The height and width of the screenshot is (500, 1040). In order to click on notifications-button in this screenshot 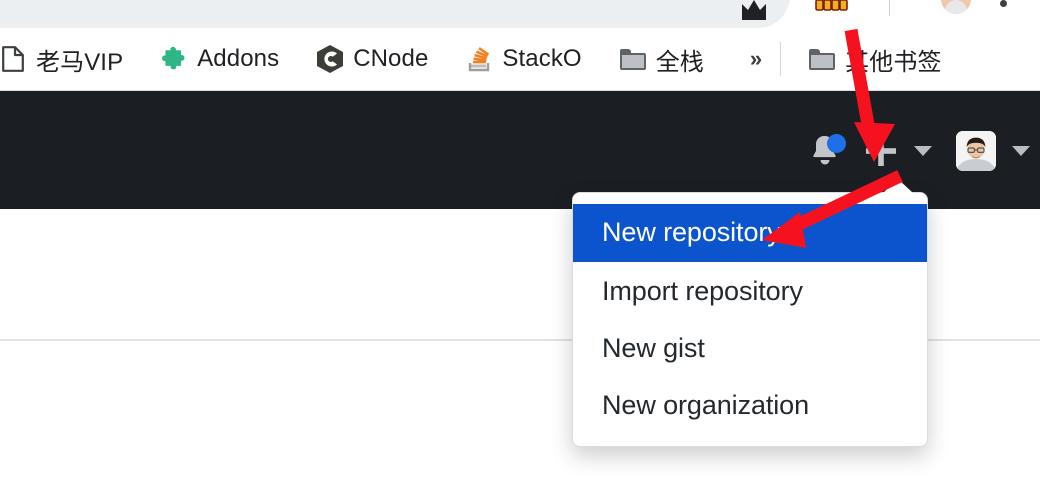, I will do `click(825, 151)`.